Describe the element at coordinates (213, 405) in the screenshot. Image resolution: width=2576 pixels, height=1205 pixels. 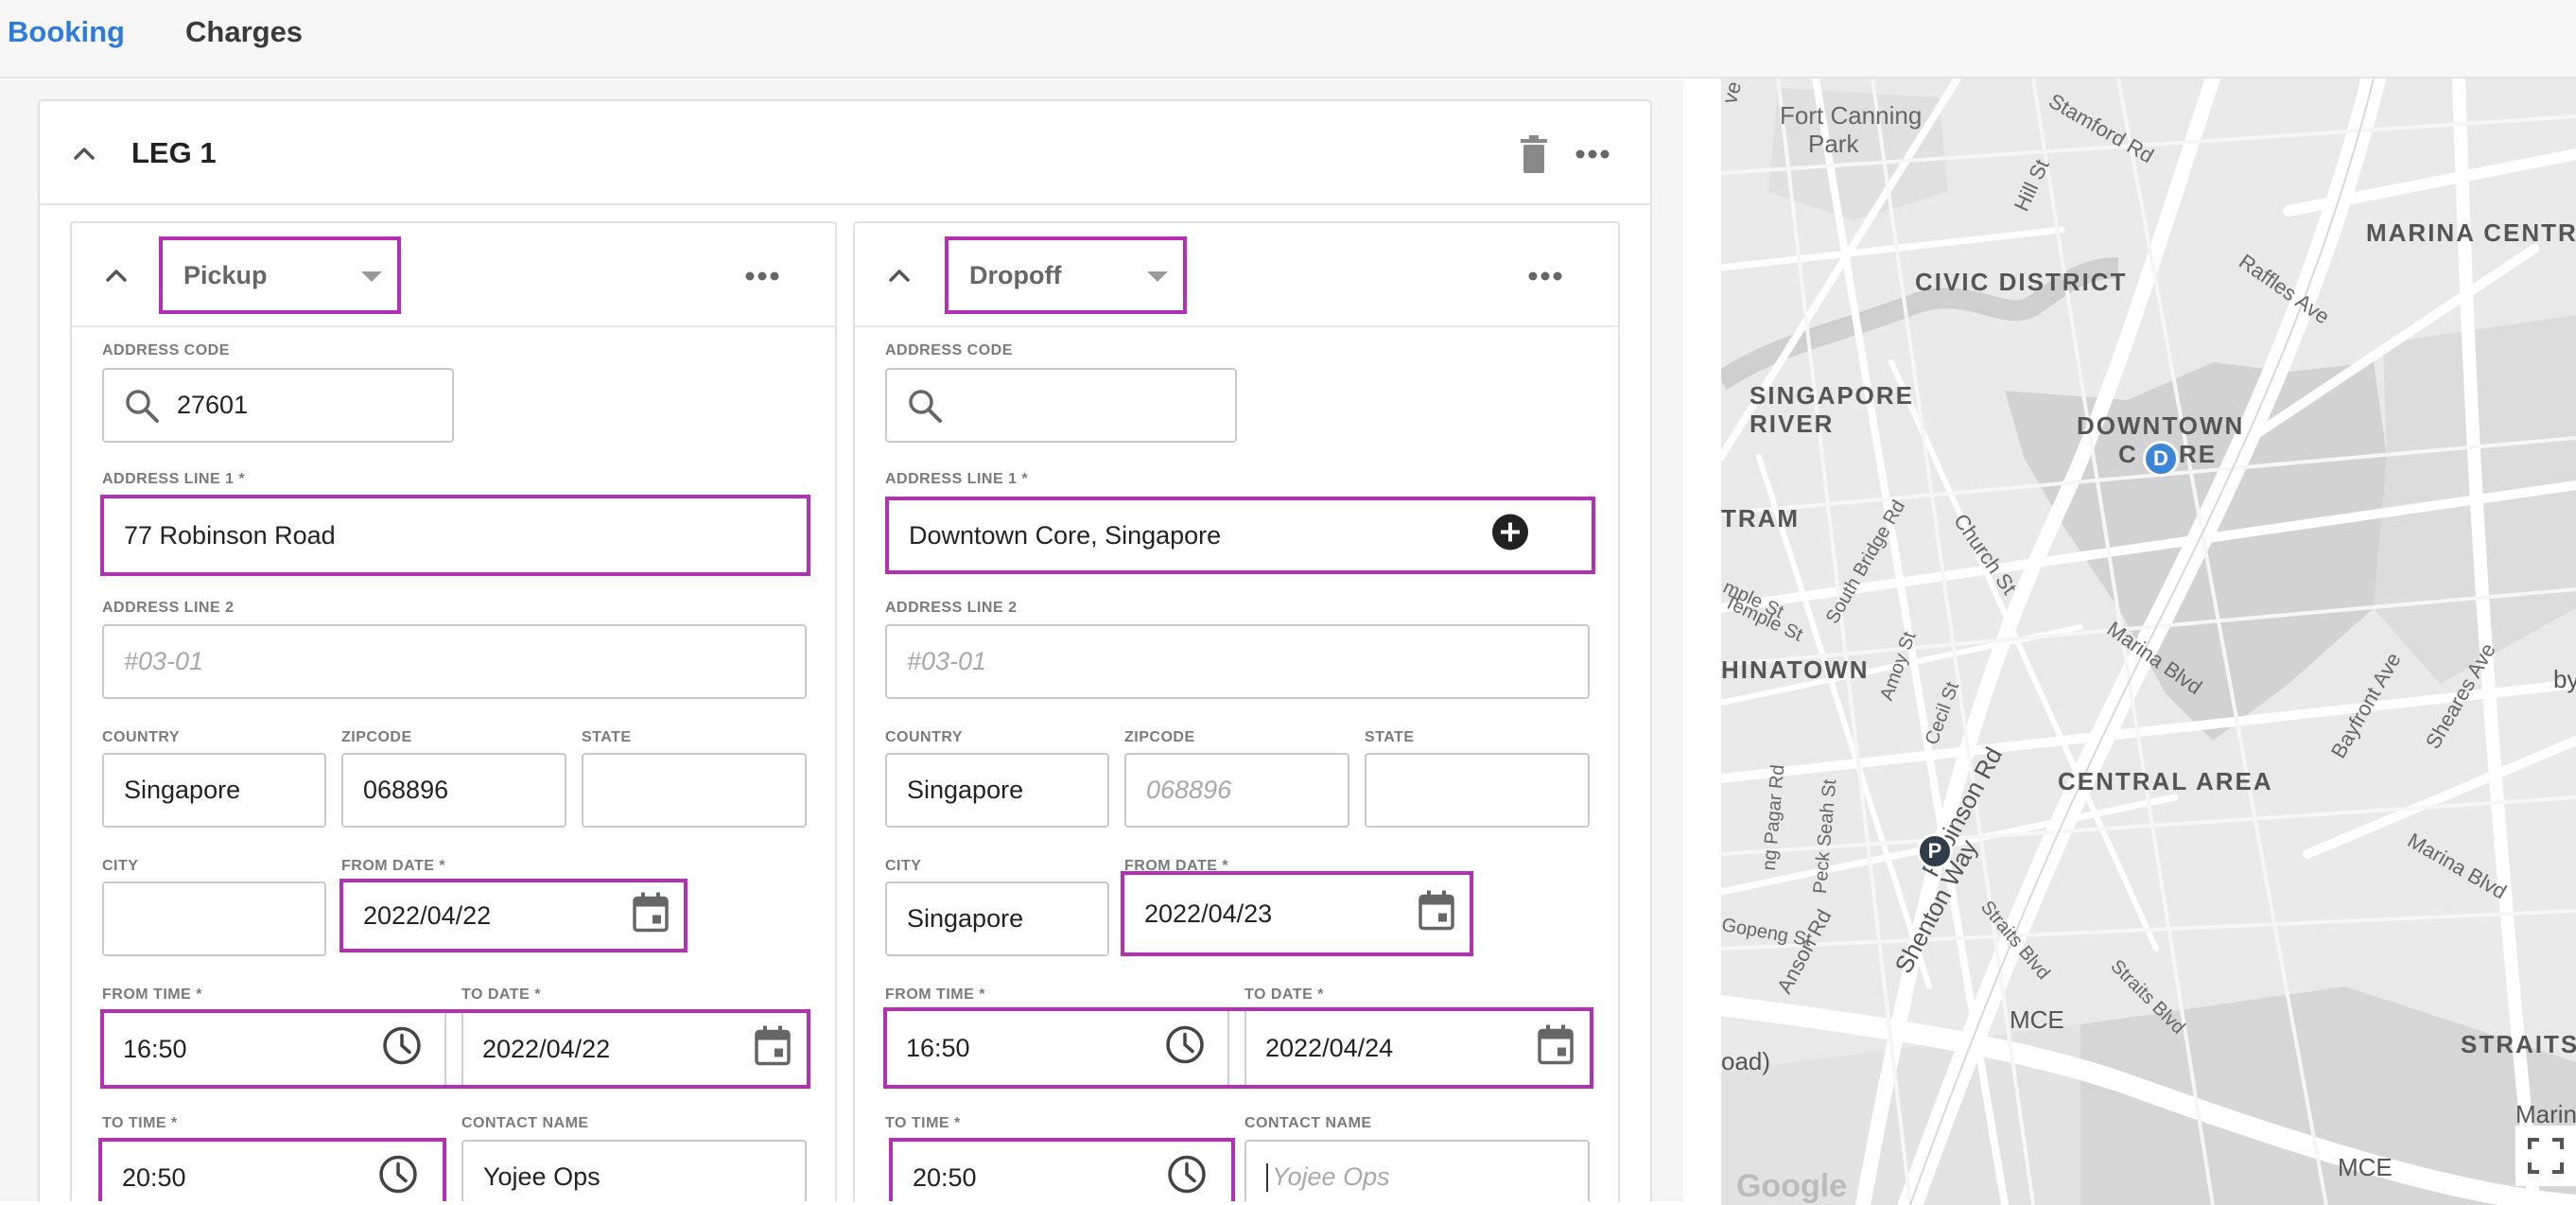
I see `pickup-address-code-value: 27601` at that location.